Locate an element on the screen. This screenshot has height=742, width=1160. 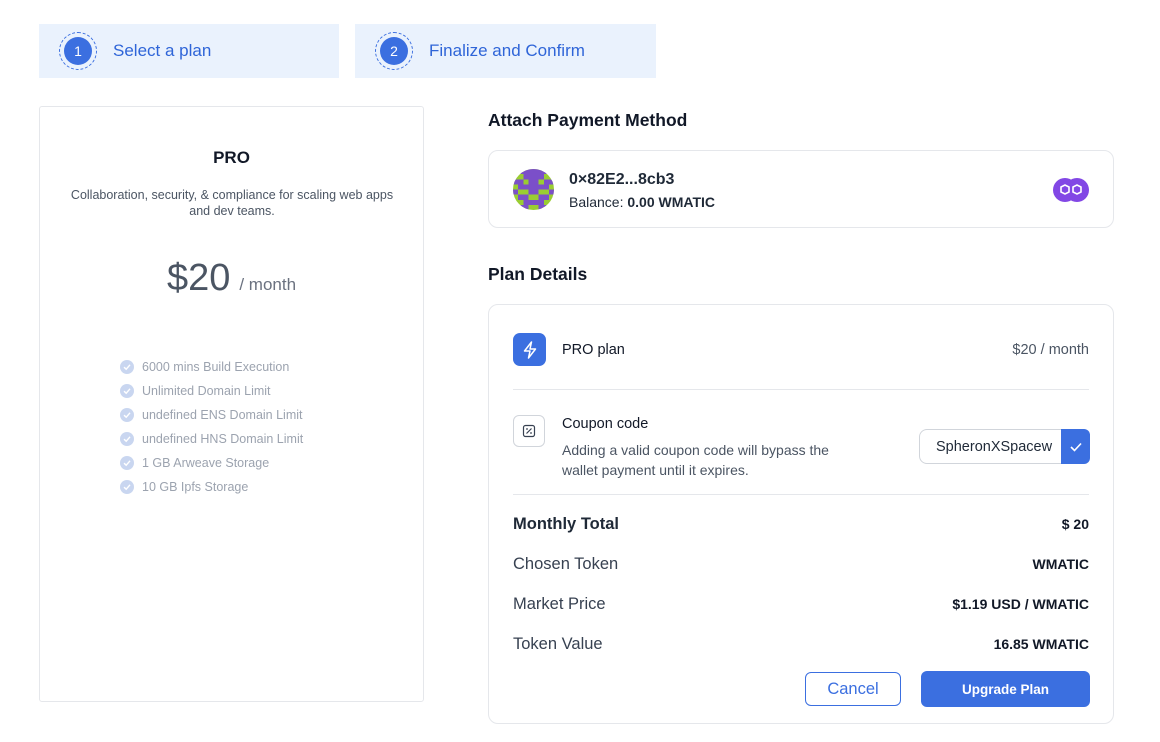
feature-item: 10 GB Ipfs Storage is located at coordinates (211, 487).